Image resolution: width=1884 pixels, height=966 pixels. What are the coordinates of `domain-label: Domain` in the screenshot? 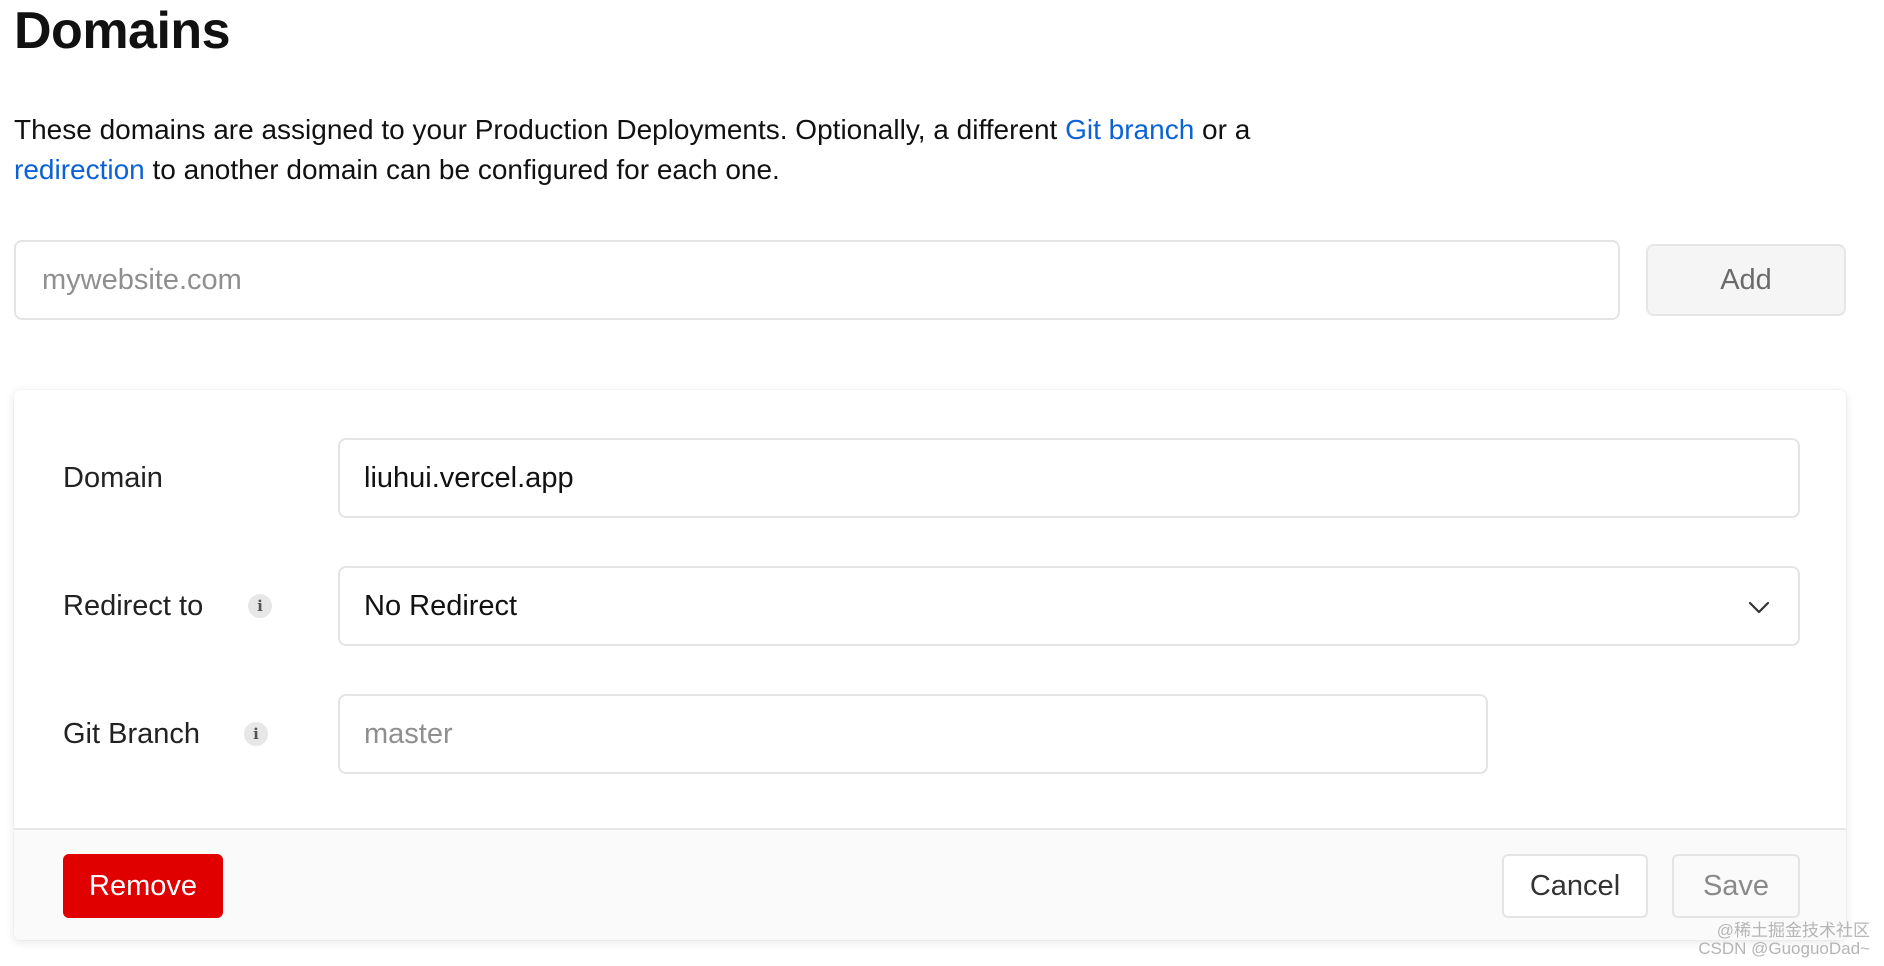 It's located at (113, 478).